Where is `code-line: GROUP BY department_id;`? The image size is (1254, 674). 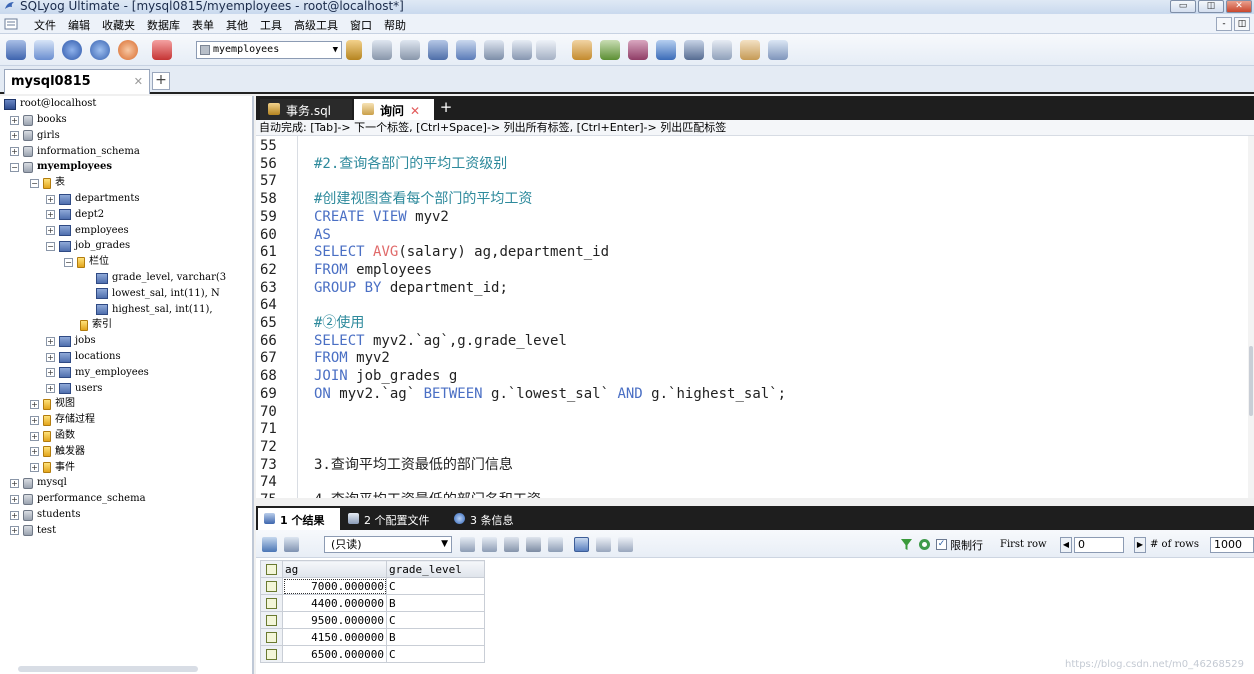 code-line: GROUP BY department_id; is located at coordinates (411, 288).